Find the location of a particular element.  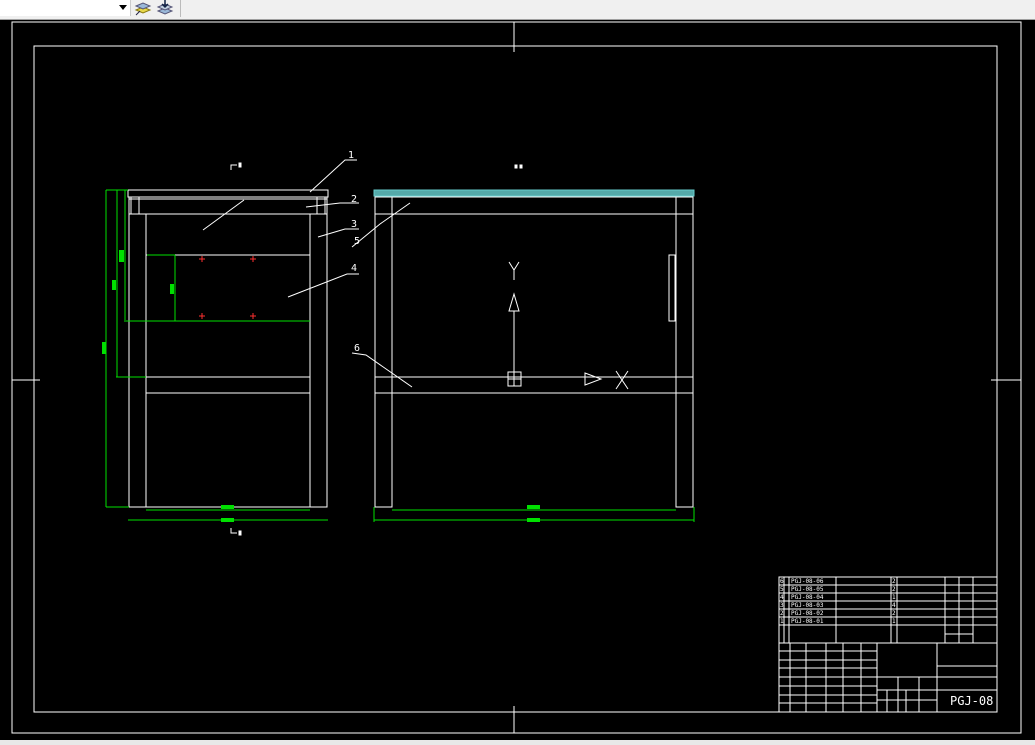

part-code-2: PGJ-08-02 is located at coordinates (807, 613).